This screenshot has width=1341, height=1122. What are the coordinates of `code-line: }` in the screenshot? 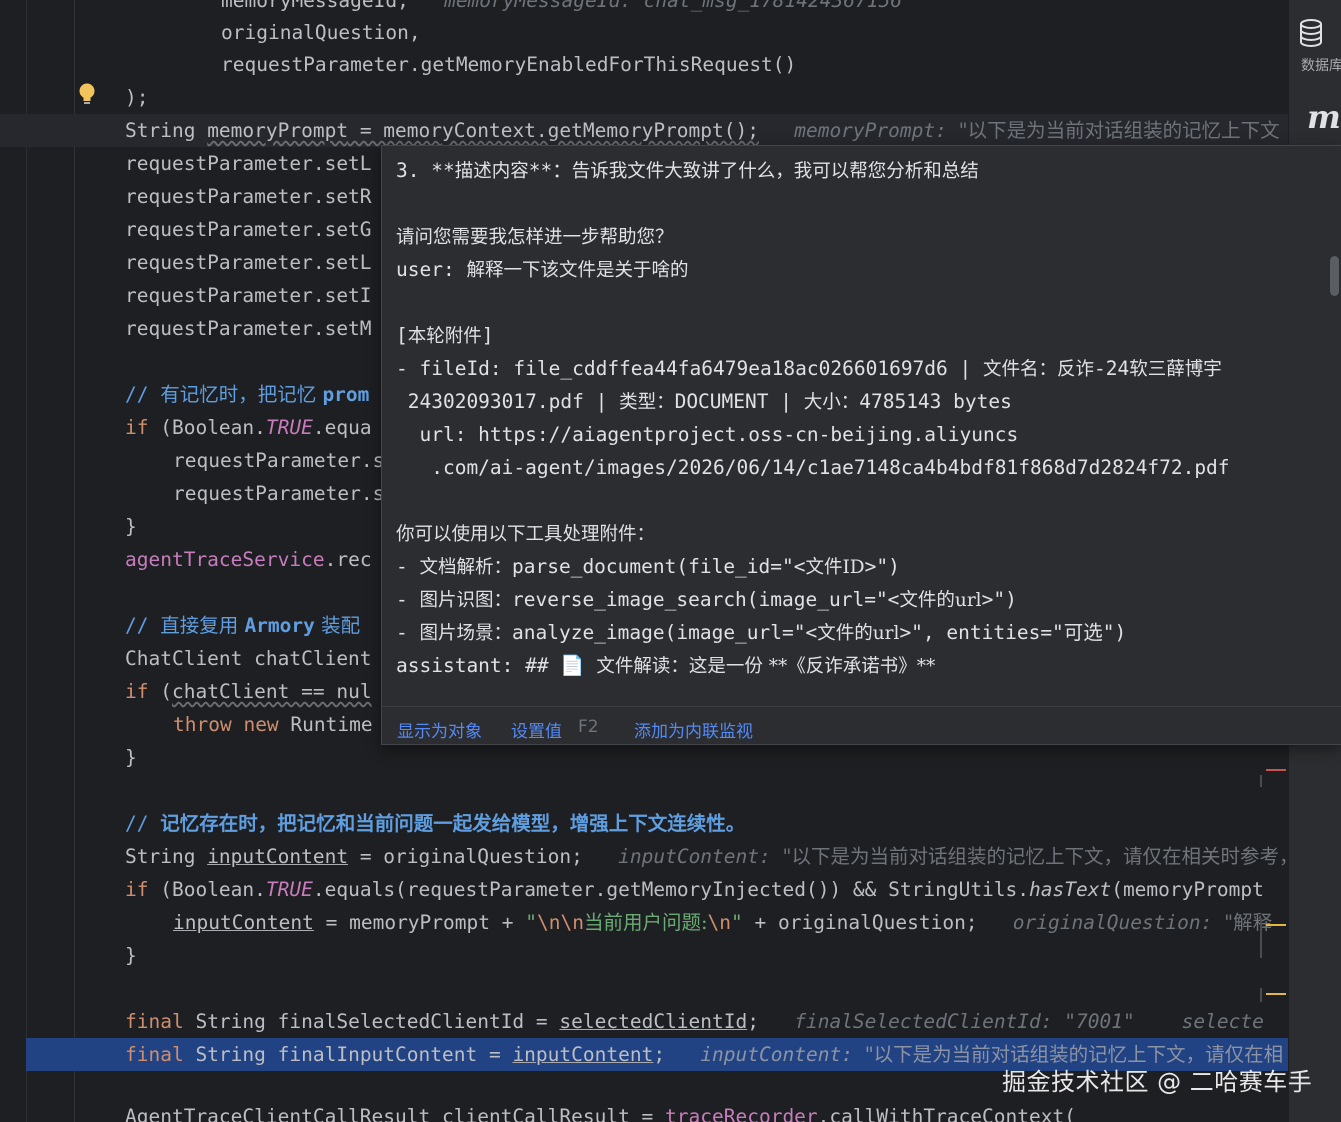 It's located at (644, 955).